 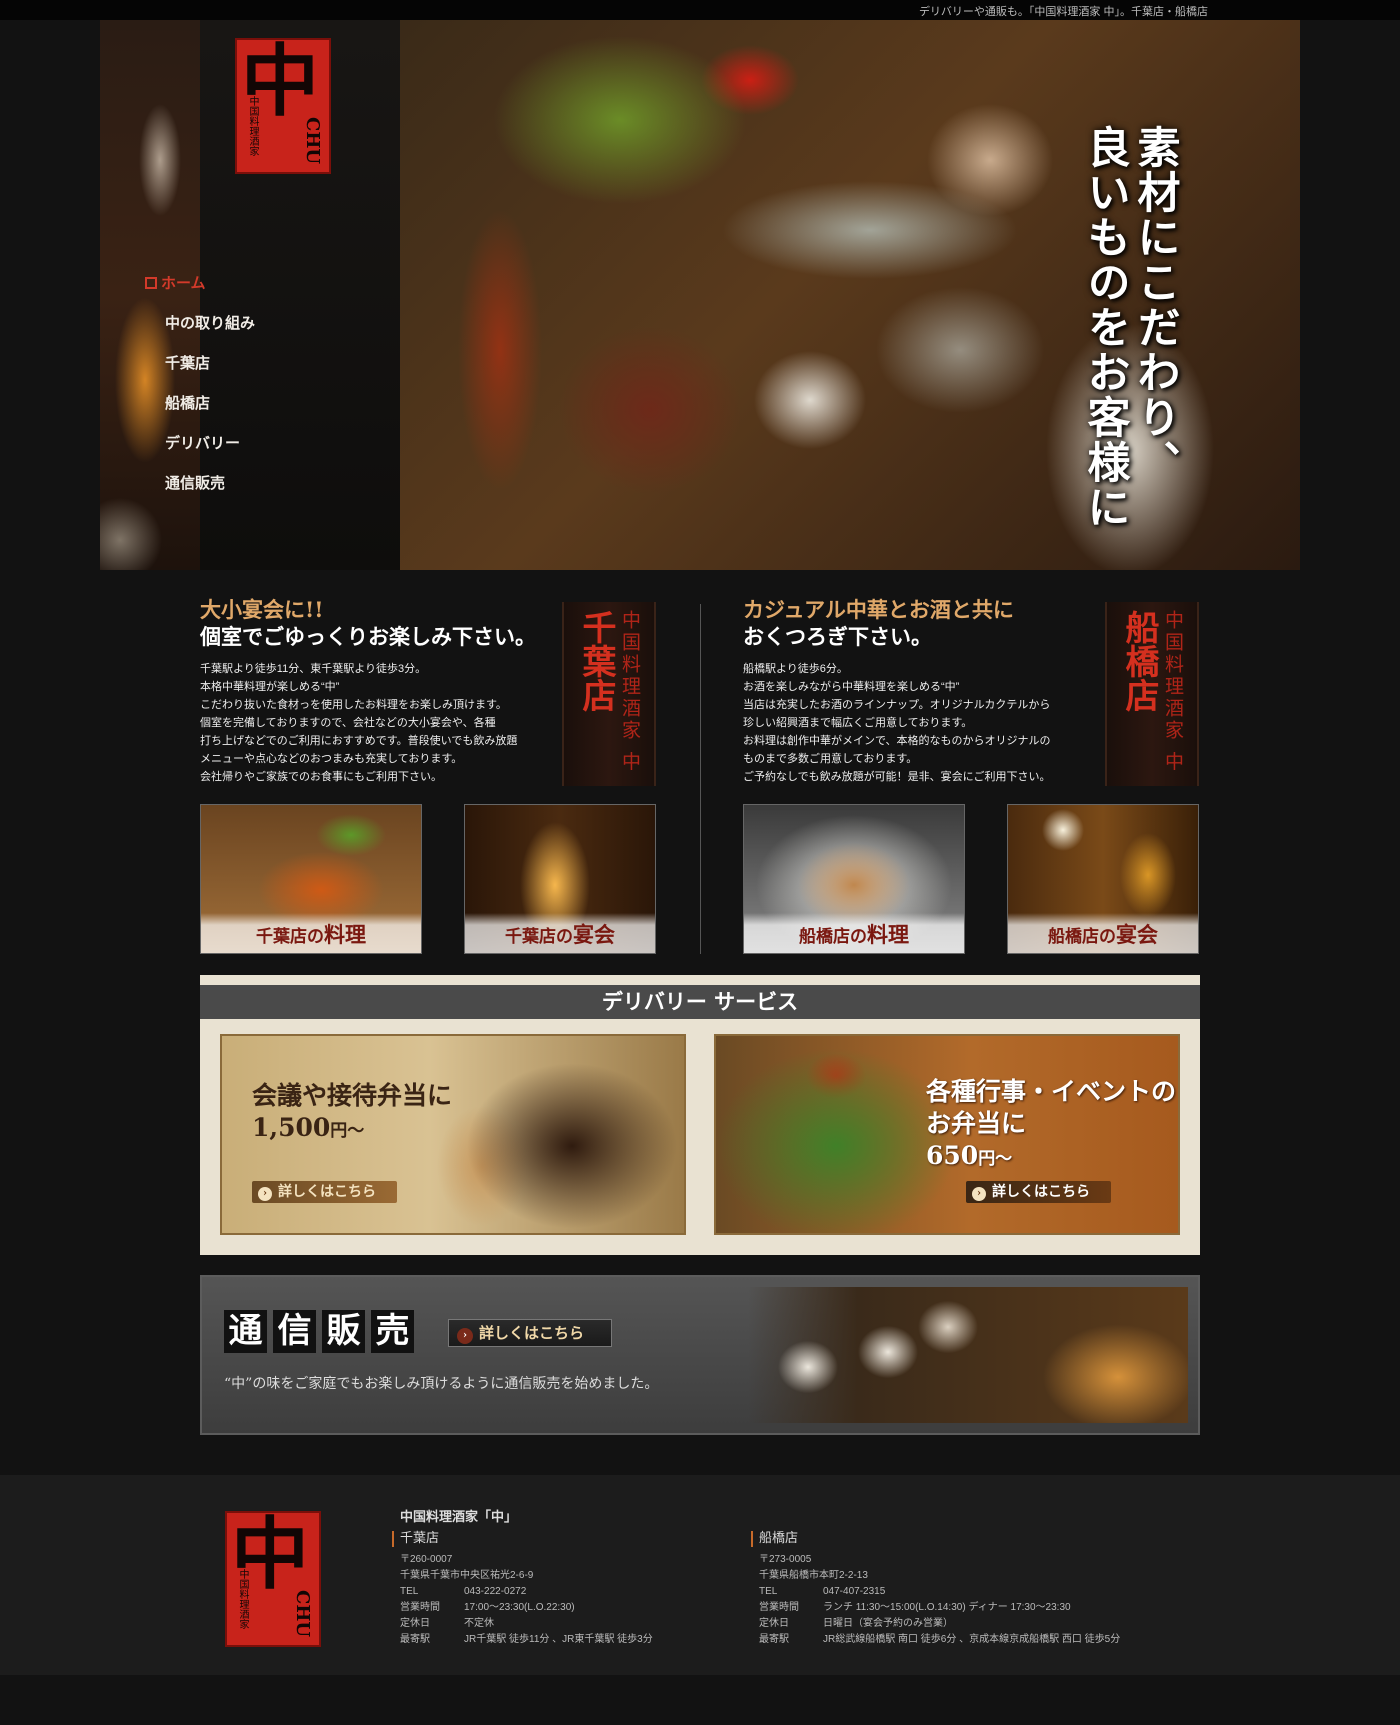 What do you see at coordinates (878, 609) in the screenshot?
I see `funabashi-headline-1: カジュアル中華とお酒と共に` at bounding box center [878, 609].